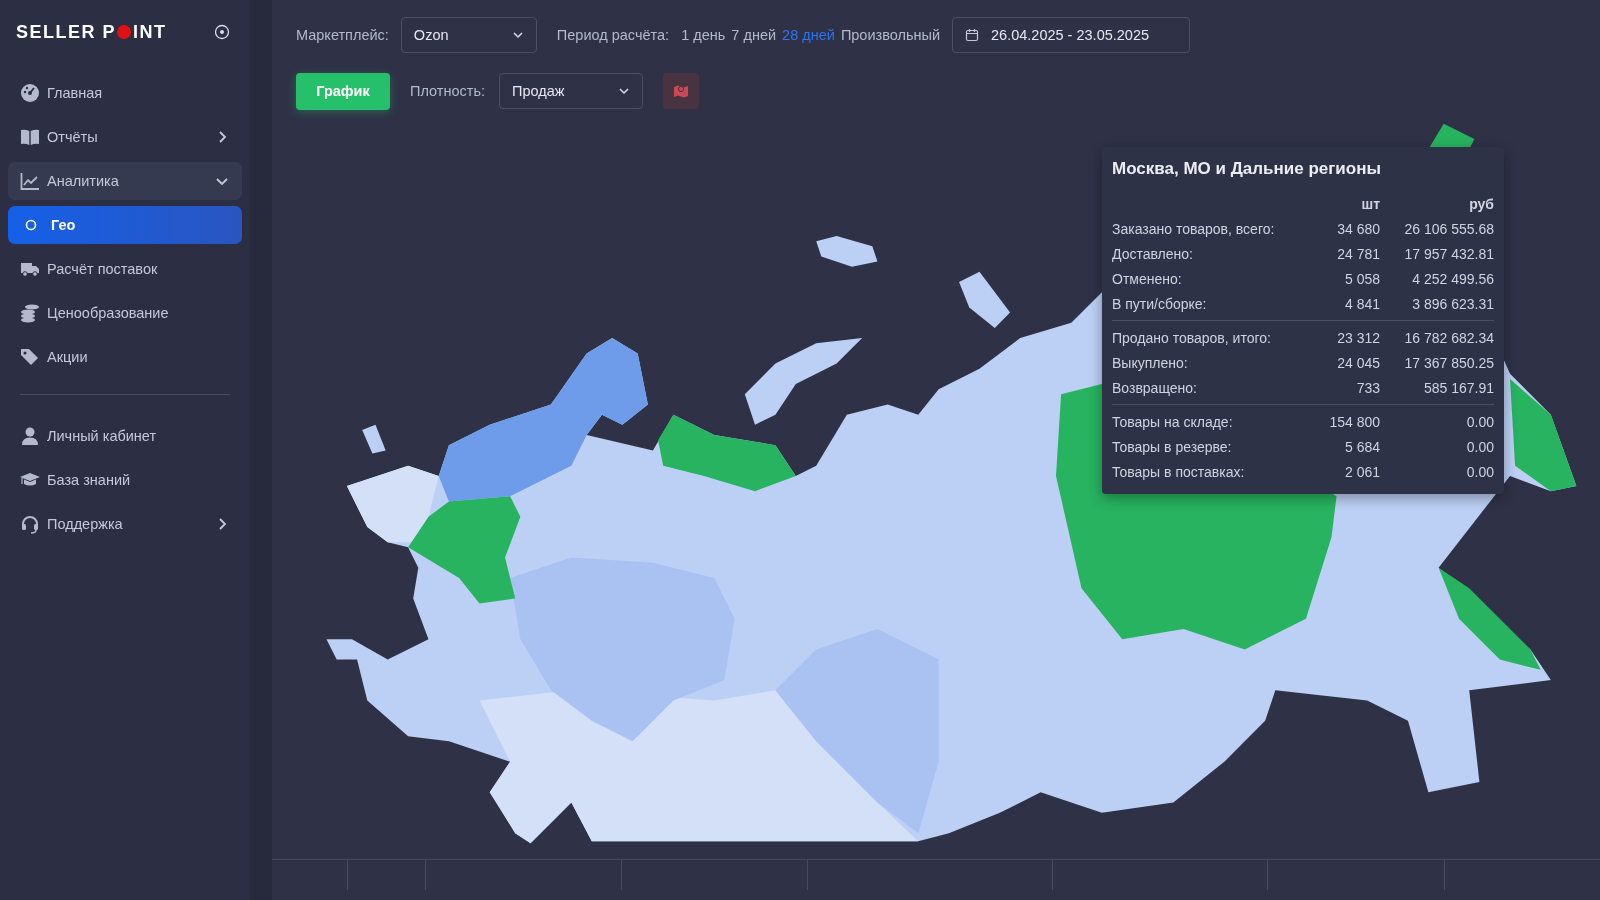 The height and width of the screenshot is (900, 1600). What do you see at coordinates (30, 436) in the screenshot?
I see `user-icon` at bounding box center [30, 436].